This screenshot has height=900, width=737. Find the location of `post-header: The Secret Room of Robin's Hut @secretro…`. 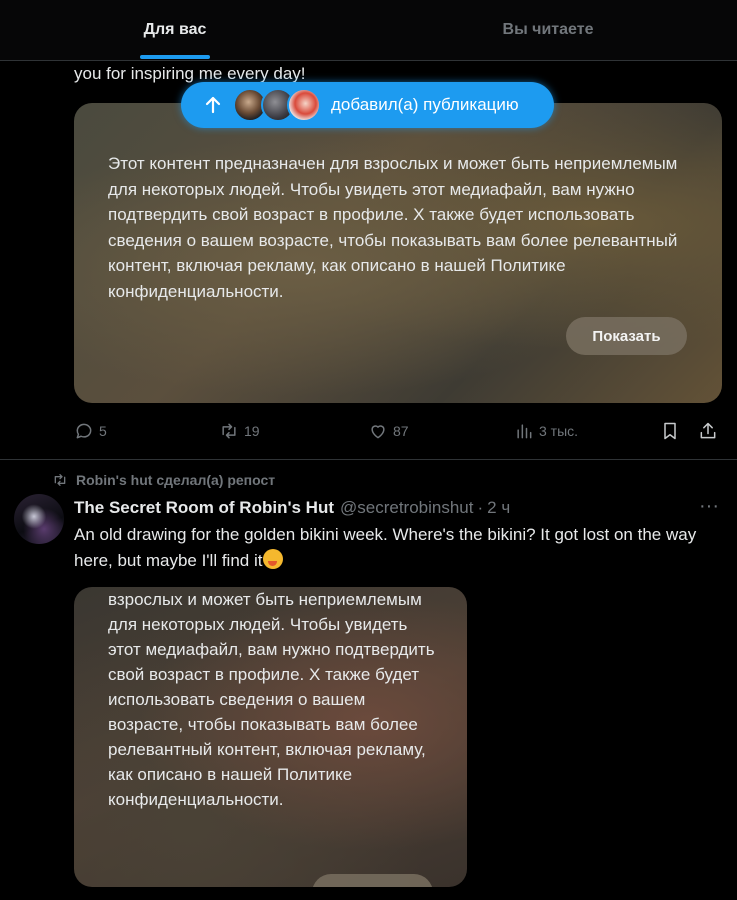

post-header: The Secret Room of Robin's Hut @secretro… is located at coordinates (292, 508).